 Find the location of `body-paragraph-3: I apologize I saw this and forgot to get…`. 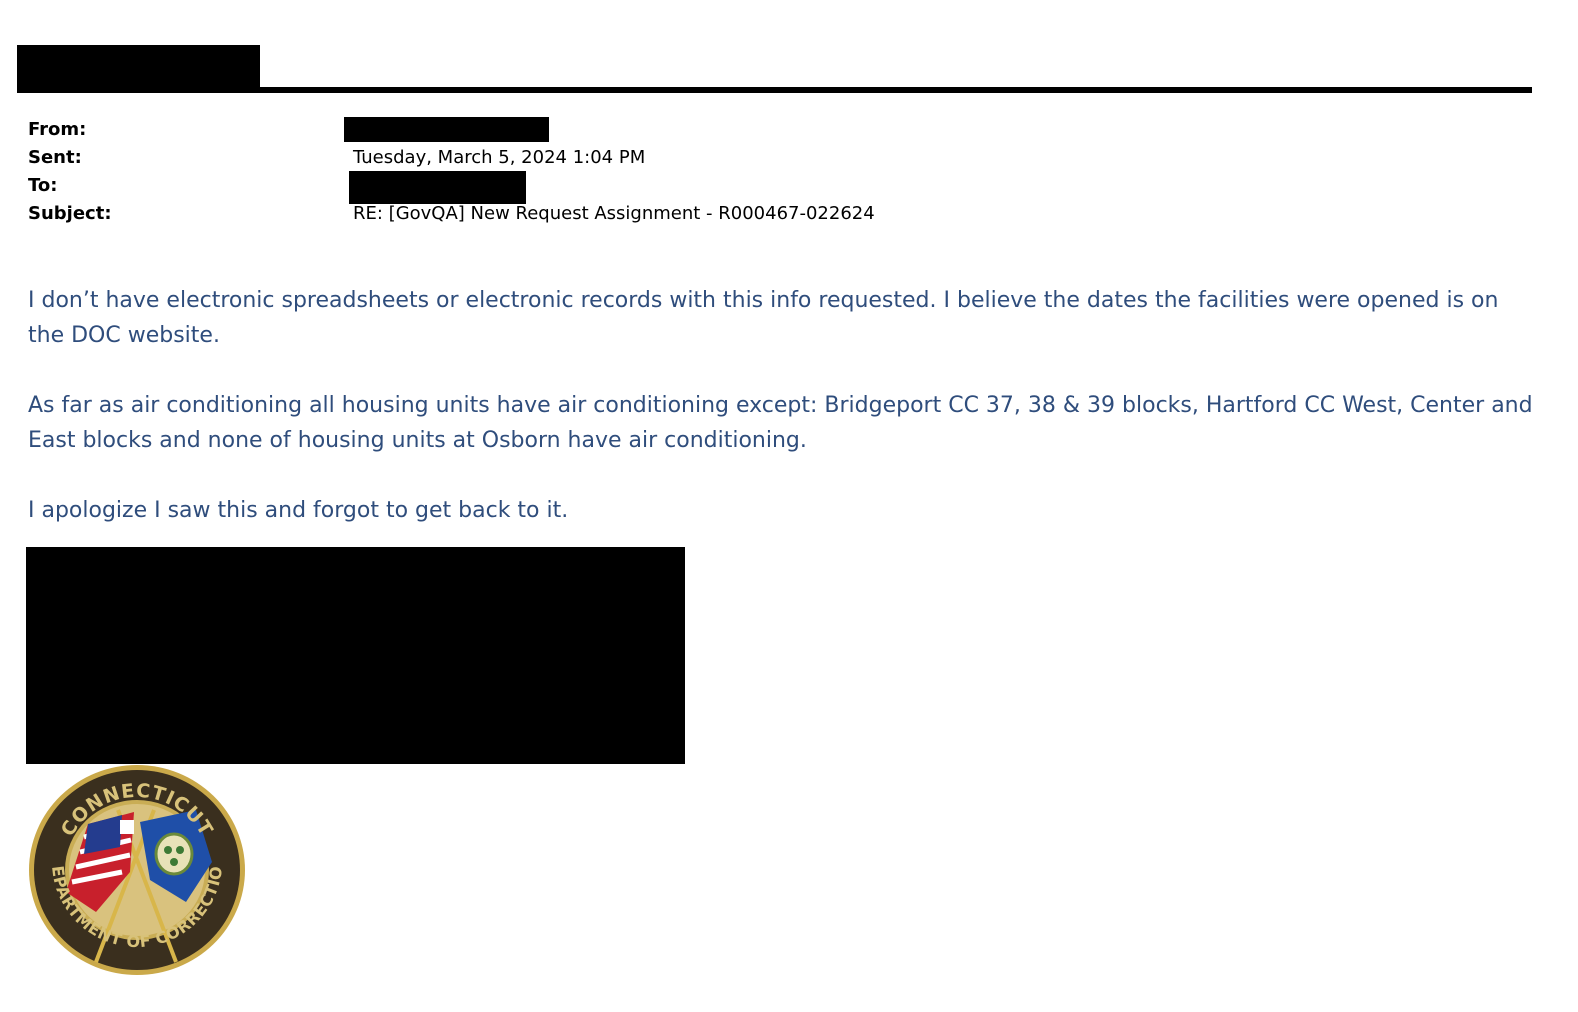

body-paragraph-3: I apologize I saw this and forgot to get… is located at coordinates (298, 510).